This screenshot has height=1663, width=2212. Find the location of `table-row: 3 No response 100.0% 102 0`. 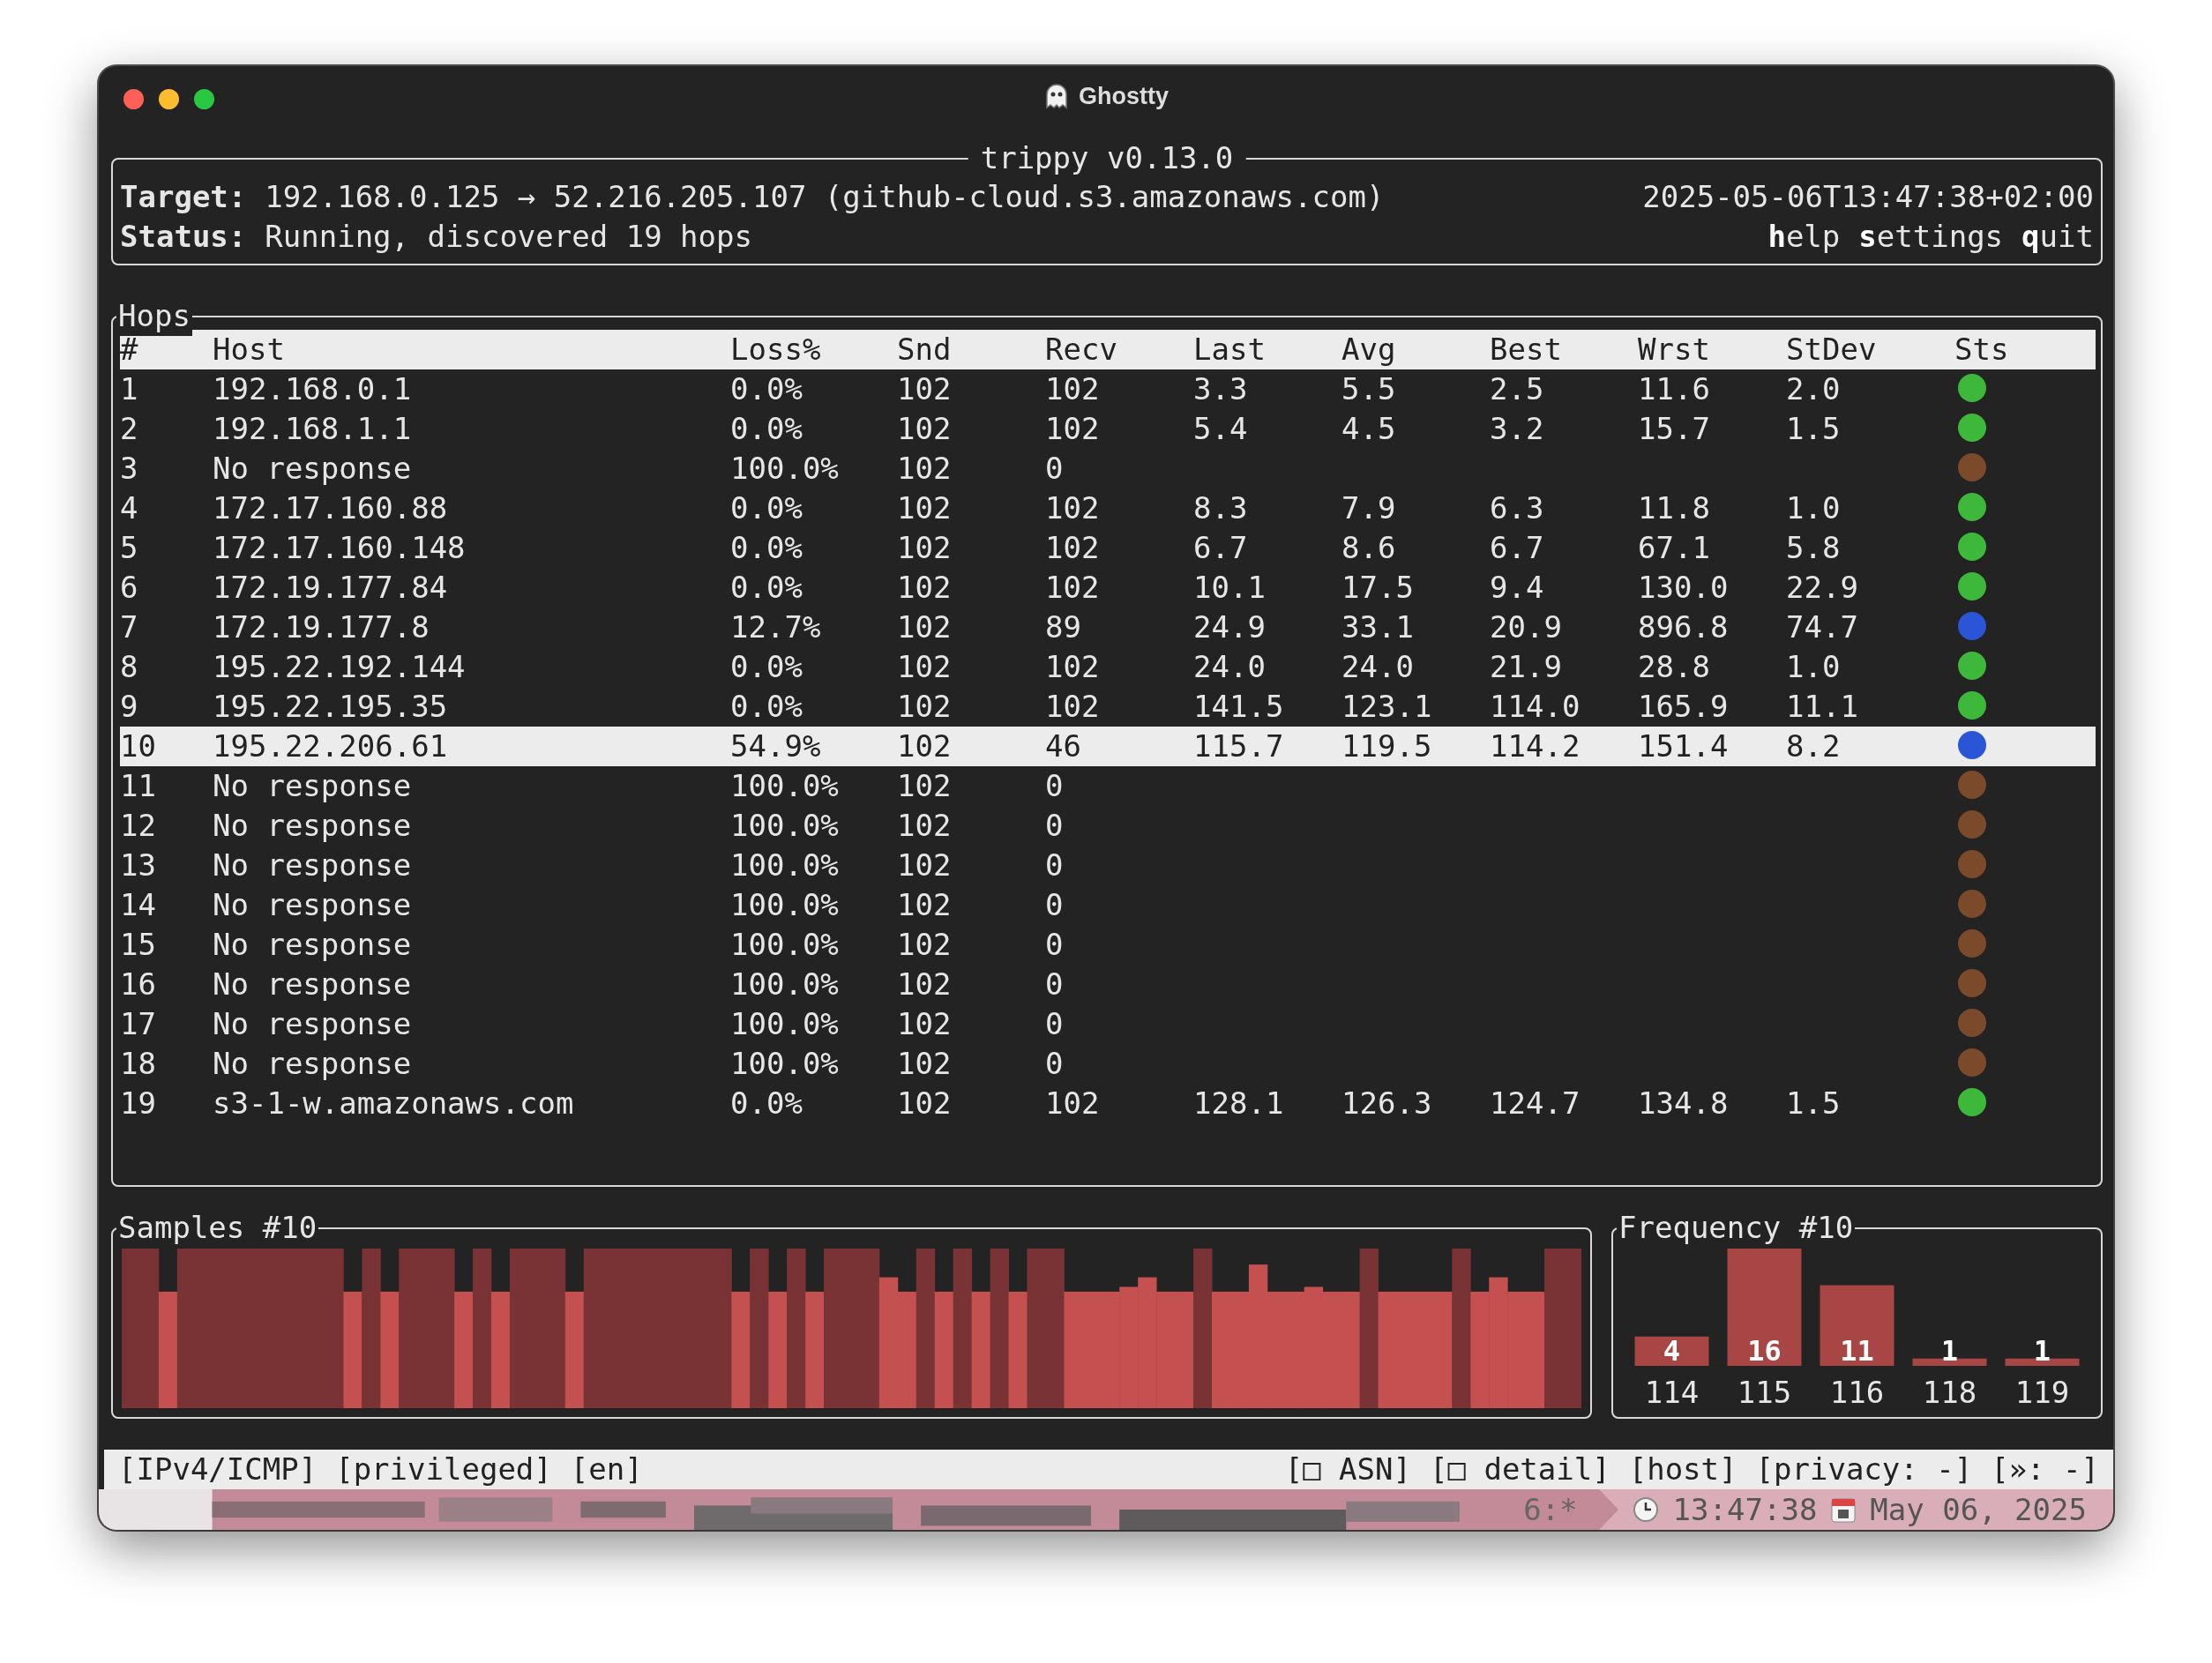

table-row: 3 No response 100.0% 102 0 is located at coordinates (1108, 468).